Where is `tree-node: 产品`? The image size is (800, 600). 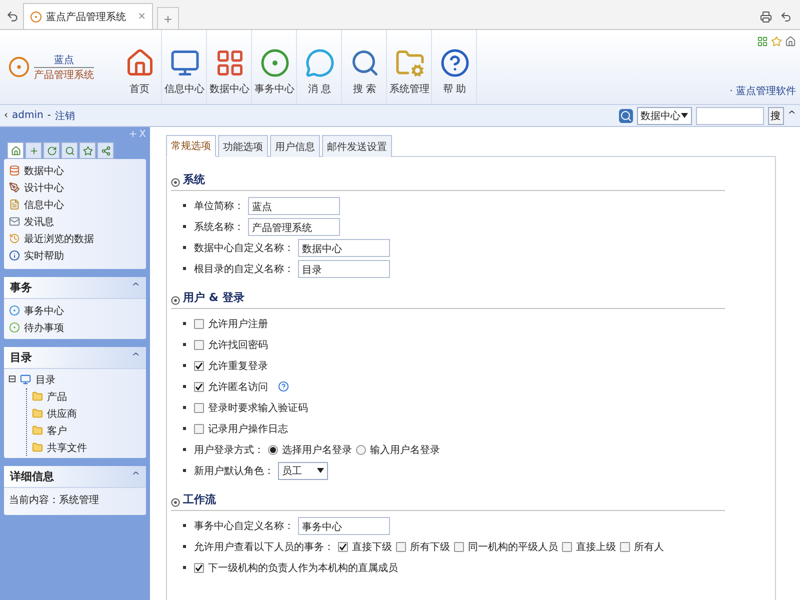 tree-node: 产品 is located at coordinates (57, 397).